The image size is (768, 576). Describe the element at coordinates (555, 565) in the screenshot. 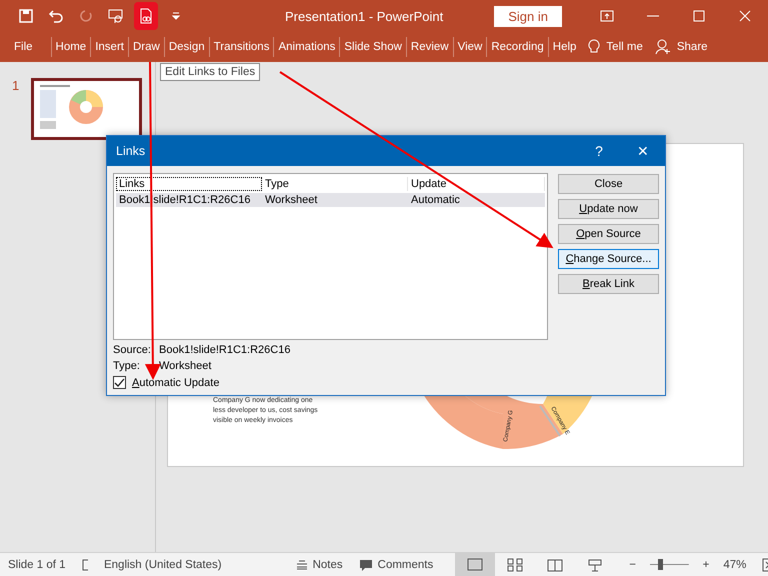

I see `reading-view-icon` at that location.